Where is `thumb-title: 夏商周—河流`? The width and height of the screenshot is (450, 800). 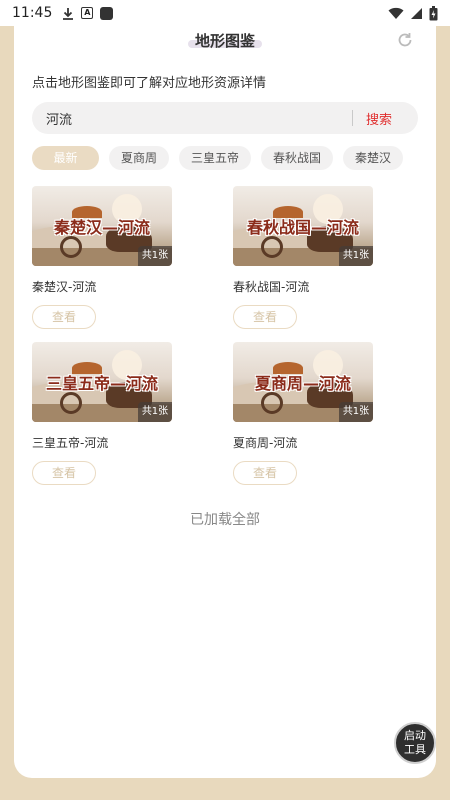 thumb-title: 夏商周—河流 is located at coordinates (302, 383).